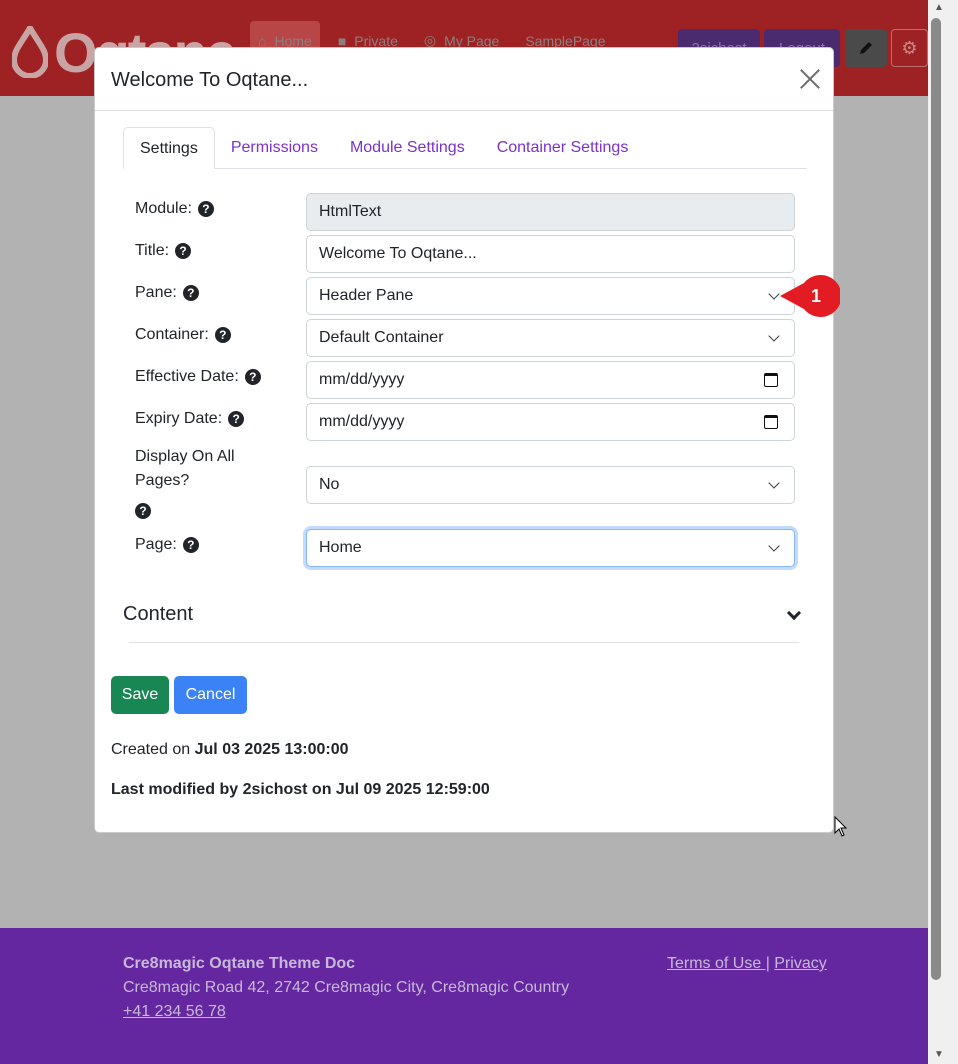  Describe the element at coordinates (172, 334) in the screenshot. I see `label-text: Container:` at that location.